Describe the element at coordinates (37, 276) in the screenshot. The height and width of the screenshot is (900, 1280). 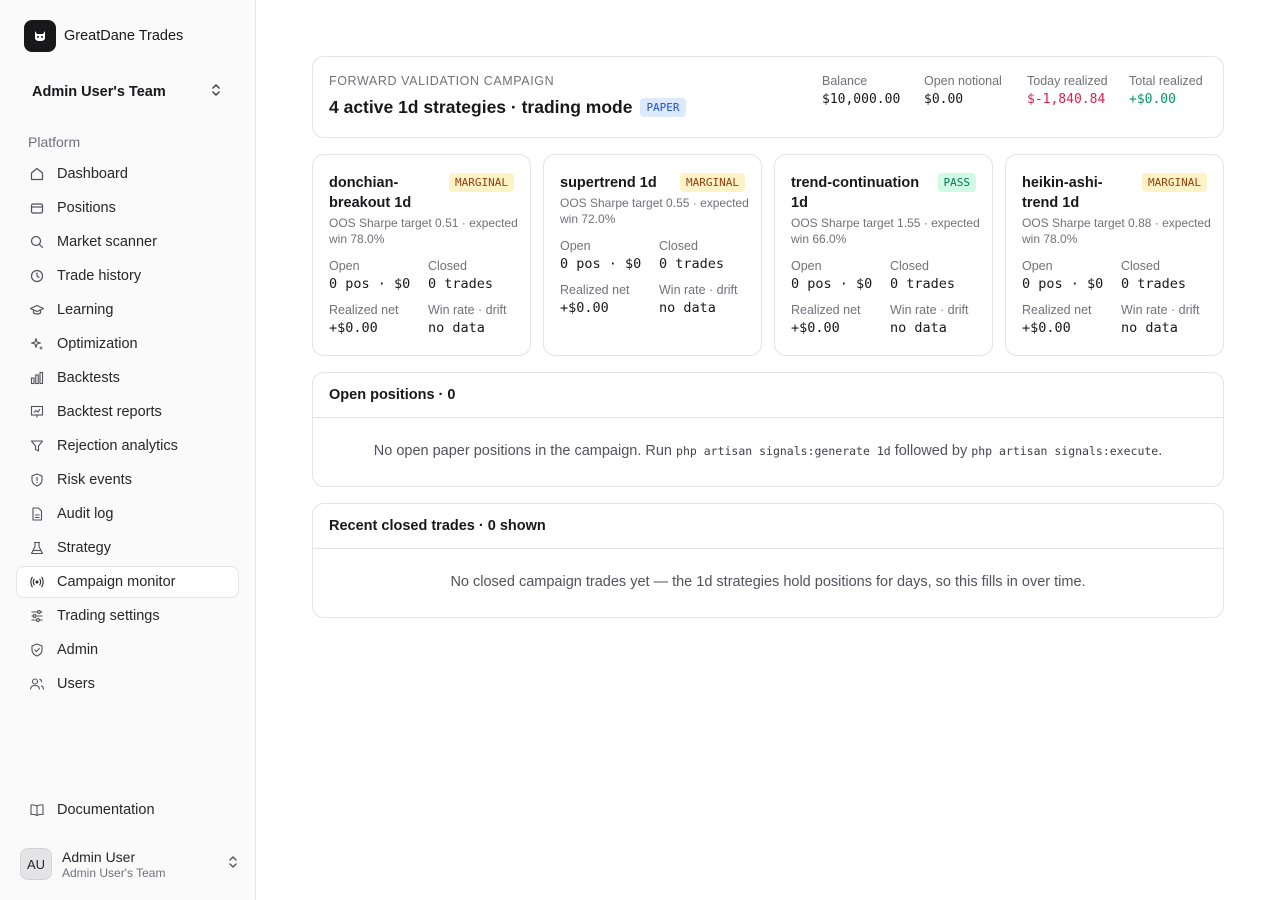
I see `clock-icon` at that location.